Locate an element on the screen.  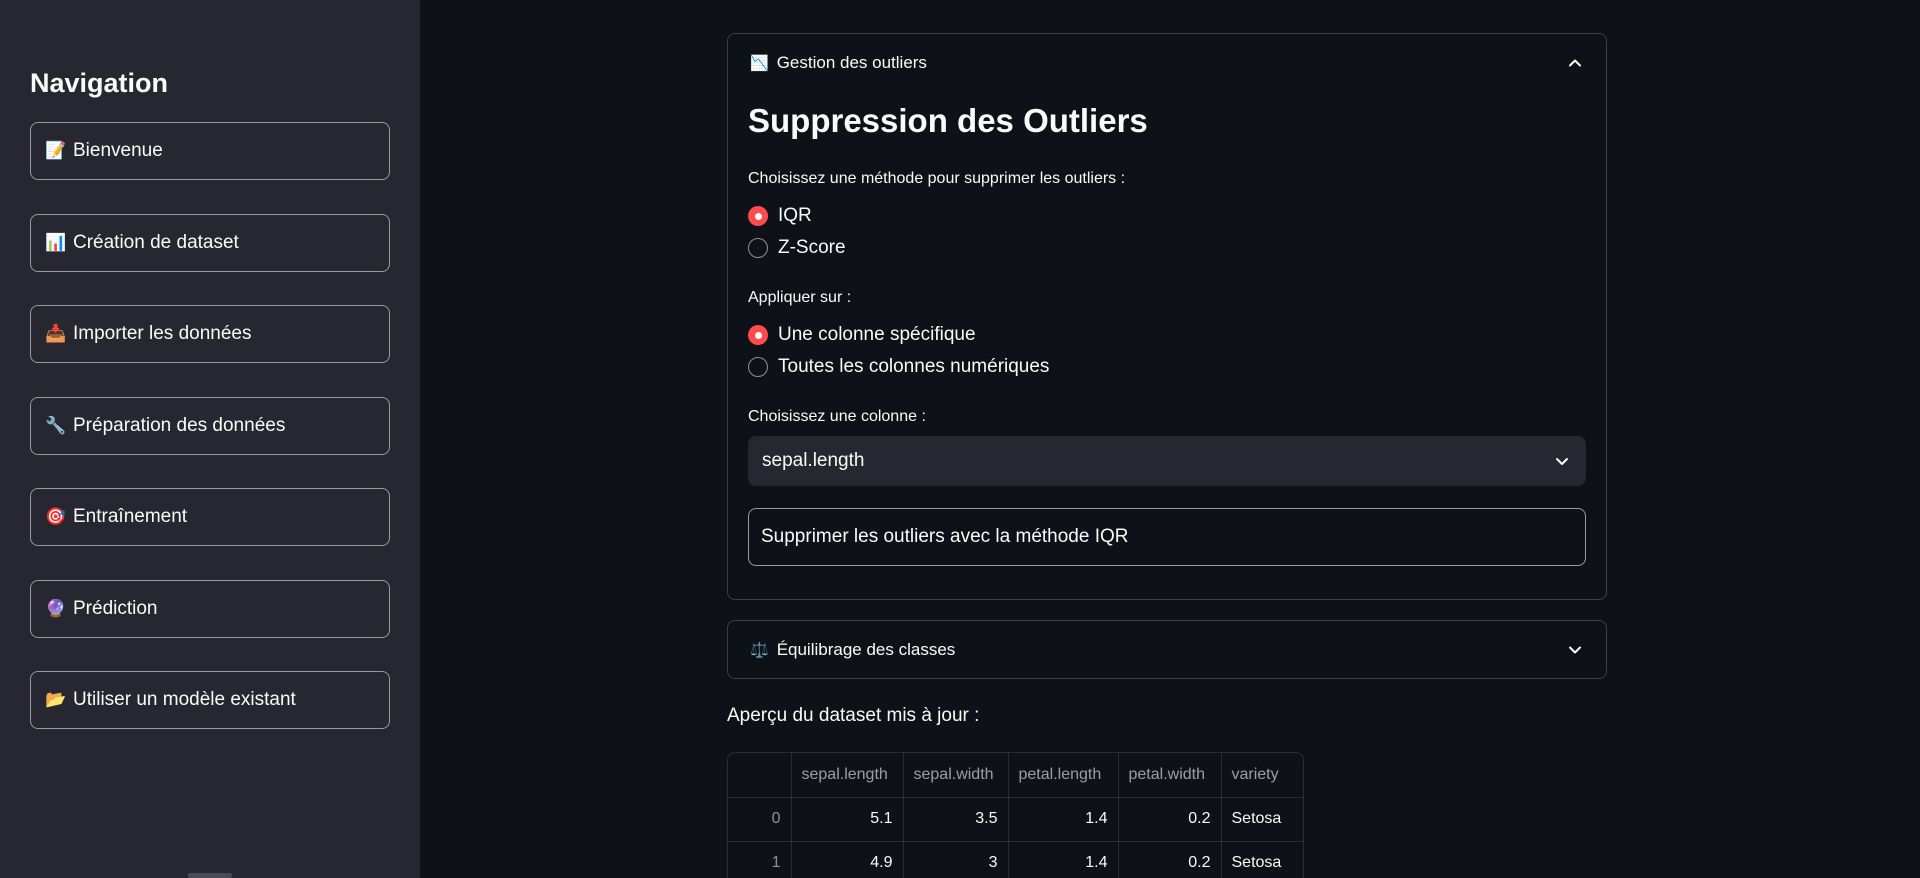
table-cell: 3 is located at coordinates (956, 859).